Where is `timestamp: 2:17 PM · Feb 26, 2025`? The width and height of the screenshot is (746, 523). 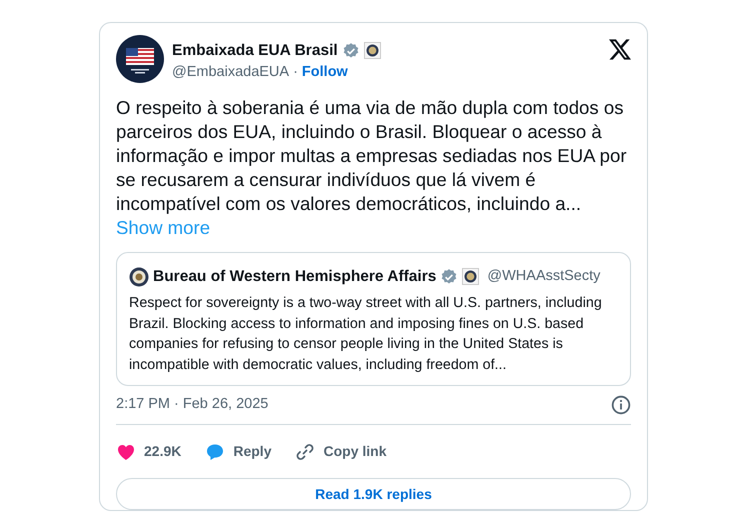
timestamp: 2:17 PM · Feb 26, 2025 is located at coordinates (192, 405).